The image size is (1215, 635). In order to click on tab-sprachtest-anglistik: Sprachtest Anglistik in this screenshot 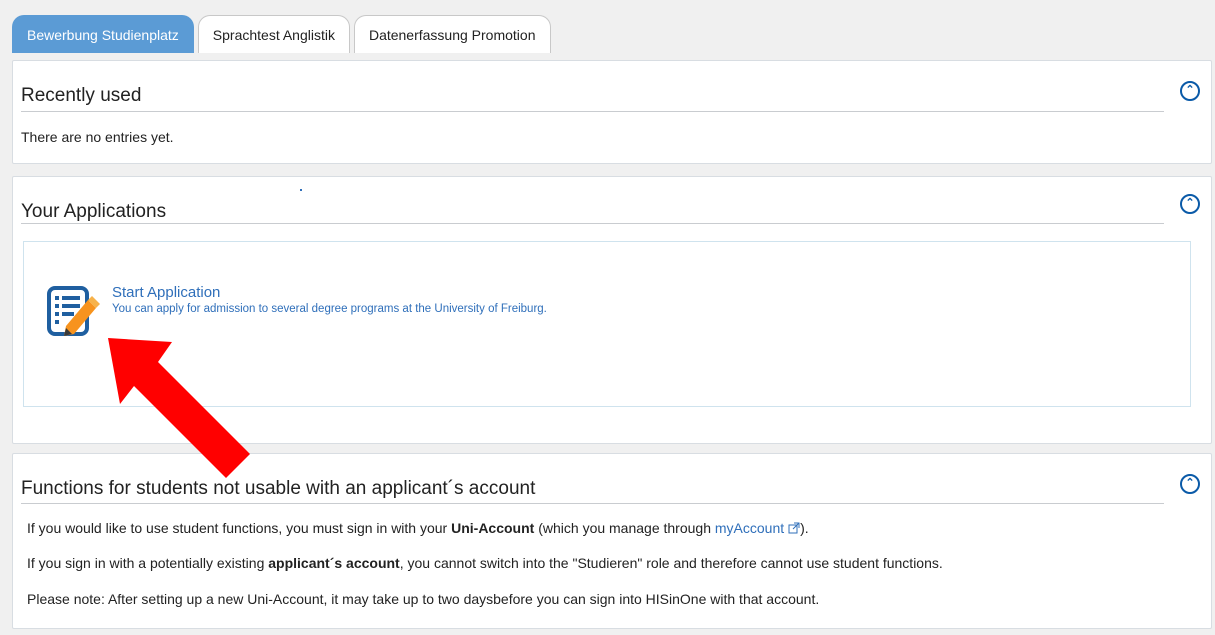, I will do `click(273, 34)`.